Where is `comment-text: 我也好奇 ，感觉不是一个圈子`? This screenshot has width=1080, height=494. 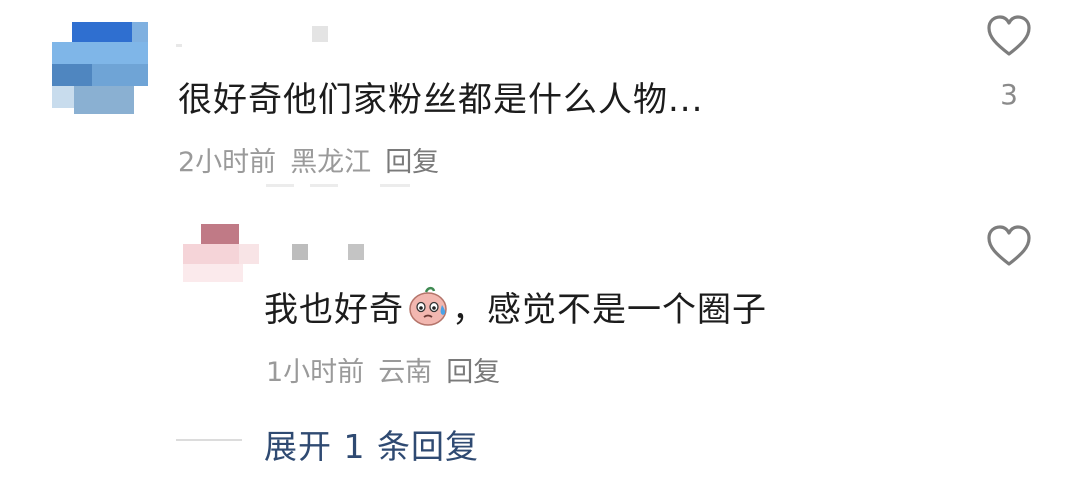 comment-text: 我也好奇 ，感觉不是一个圈子 is located at coordinates (515, 306).